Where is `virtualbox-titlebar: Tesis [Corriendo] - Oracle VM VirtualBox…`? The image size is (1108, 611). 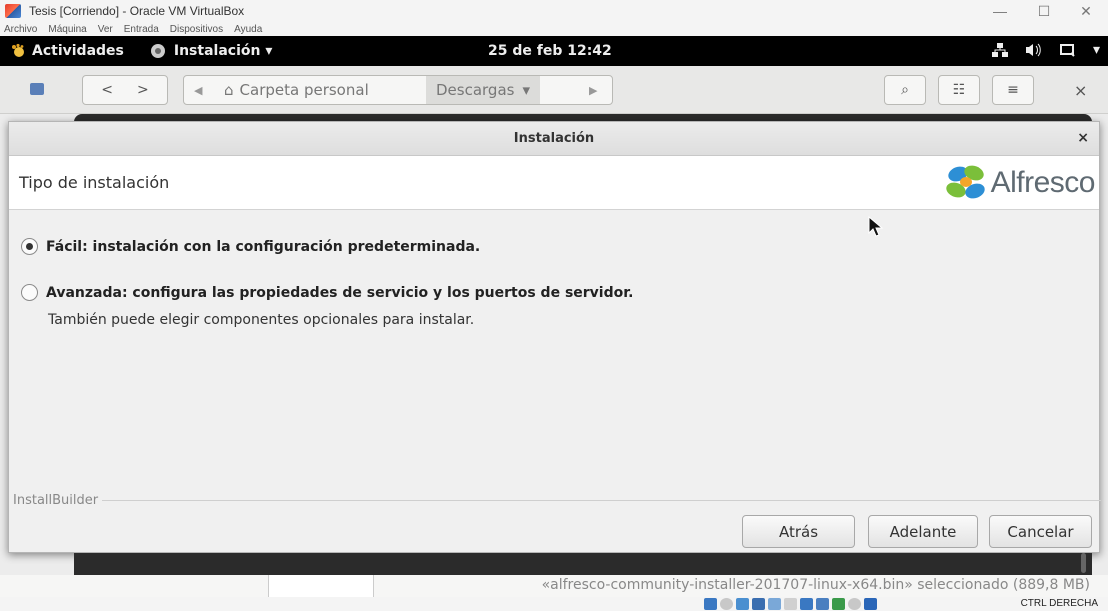
virtualbox-titlebar: Tesis [Corriendo] - Oracle VM VirtualBox… is located at coordinates (554, 11).